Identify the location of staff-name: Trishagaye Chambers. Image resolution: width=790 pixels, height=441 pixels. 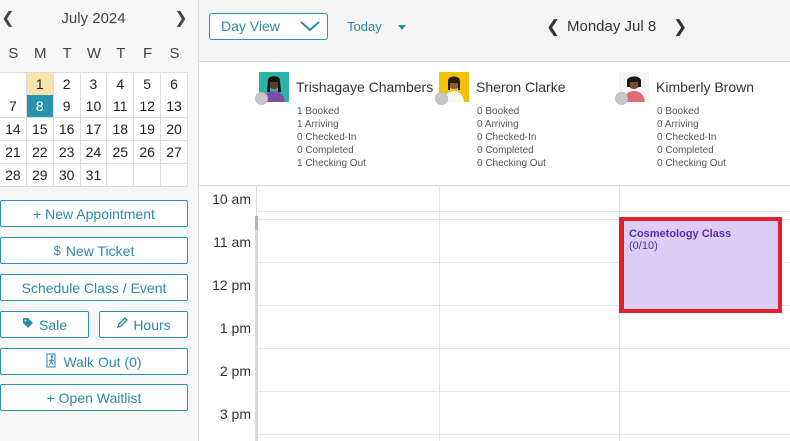
(365, 87).